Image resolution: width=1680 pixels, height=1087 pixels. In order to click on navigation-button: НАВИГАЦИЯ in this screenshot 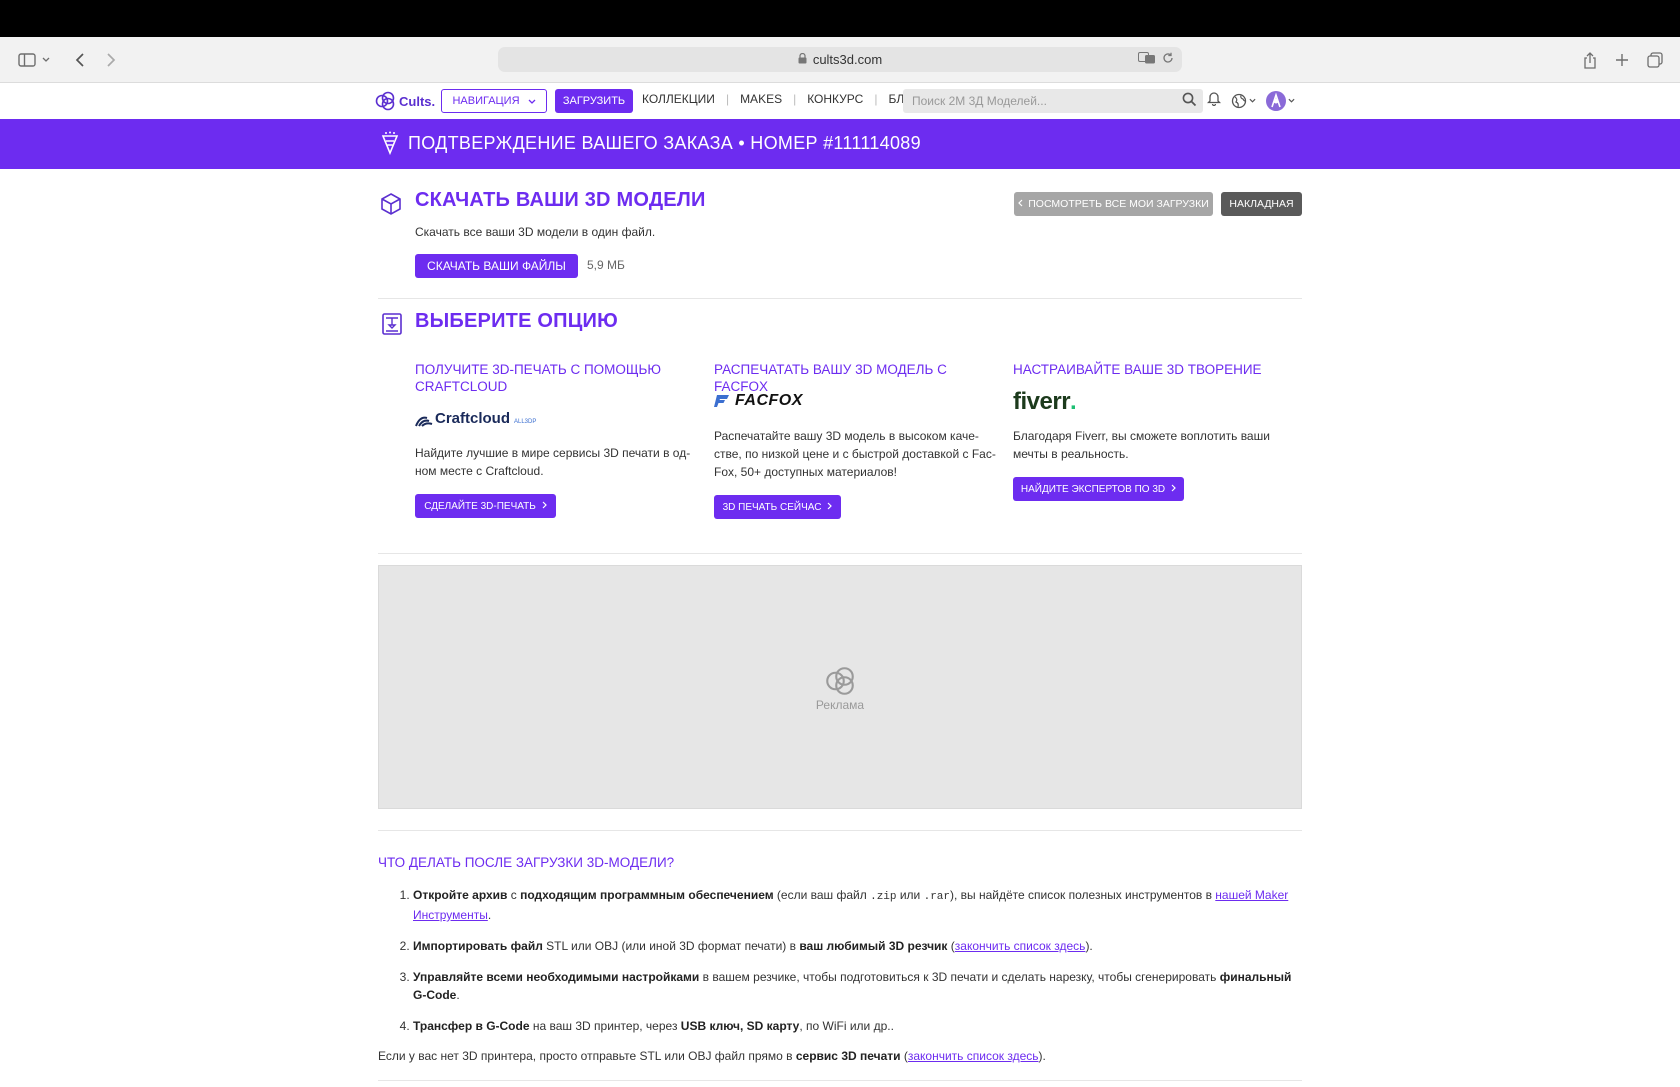, I will do `click(494, 101)`.